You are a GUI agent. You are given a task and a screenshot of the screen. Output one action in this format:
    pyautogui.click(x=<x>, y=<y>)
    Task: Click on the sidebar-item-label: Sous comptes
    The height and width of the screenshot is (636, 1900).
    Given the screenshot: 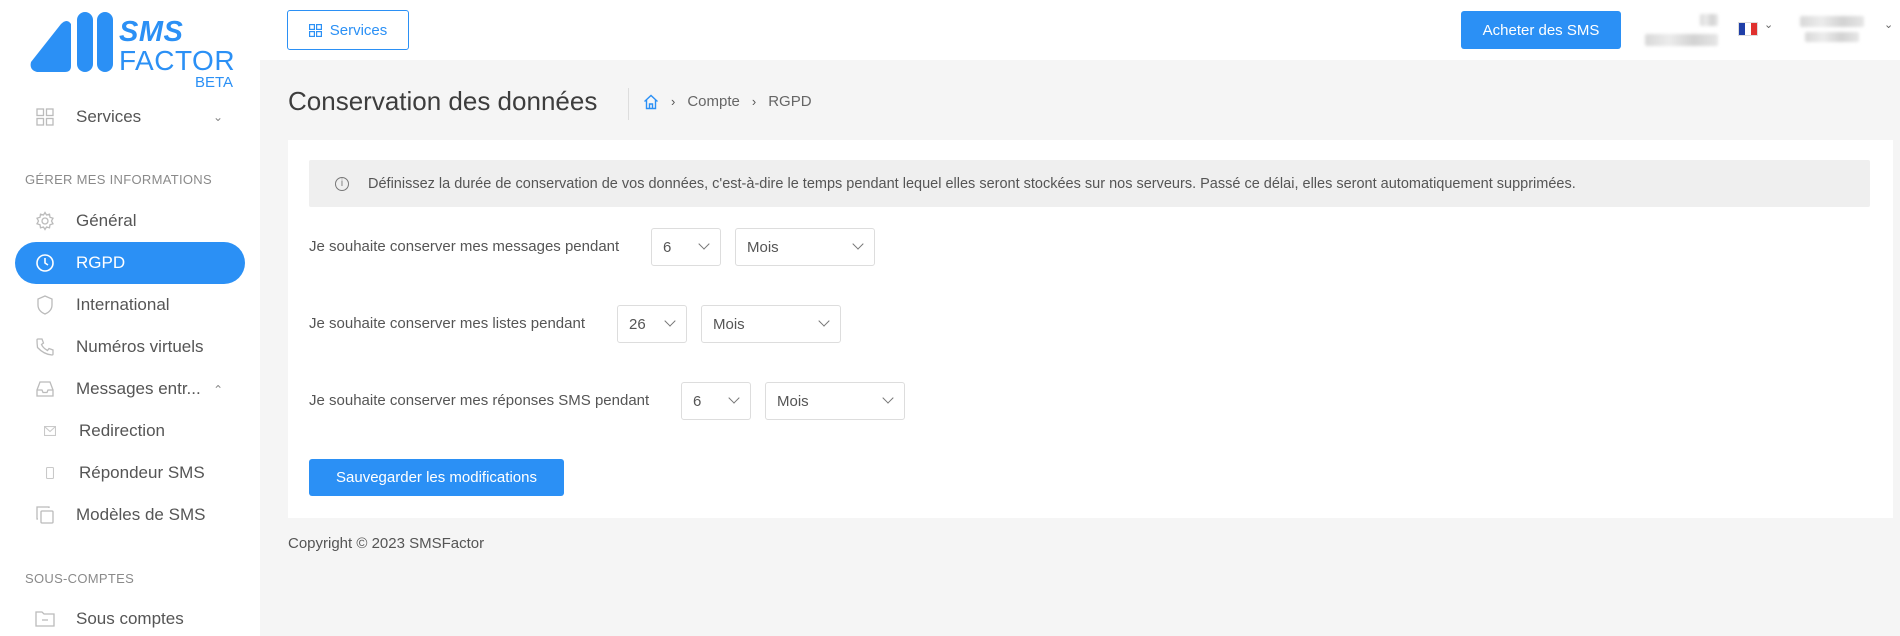 What is the action you would take?
    pyautogui.click(x=130, y=618)
    